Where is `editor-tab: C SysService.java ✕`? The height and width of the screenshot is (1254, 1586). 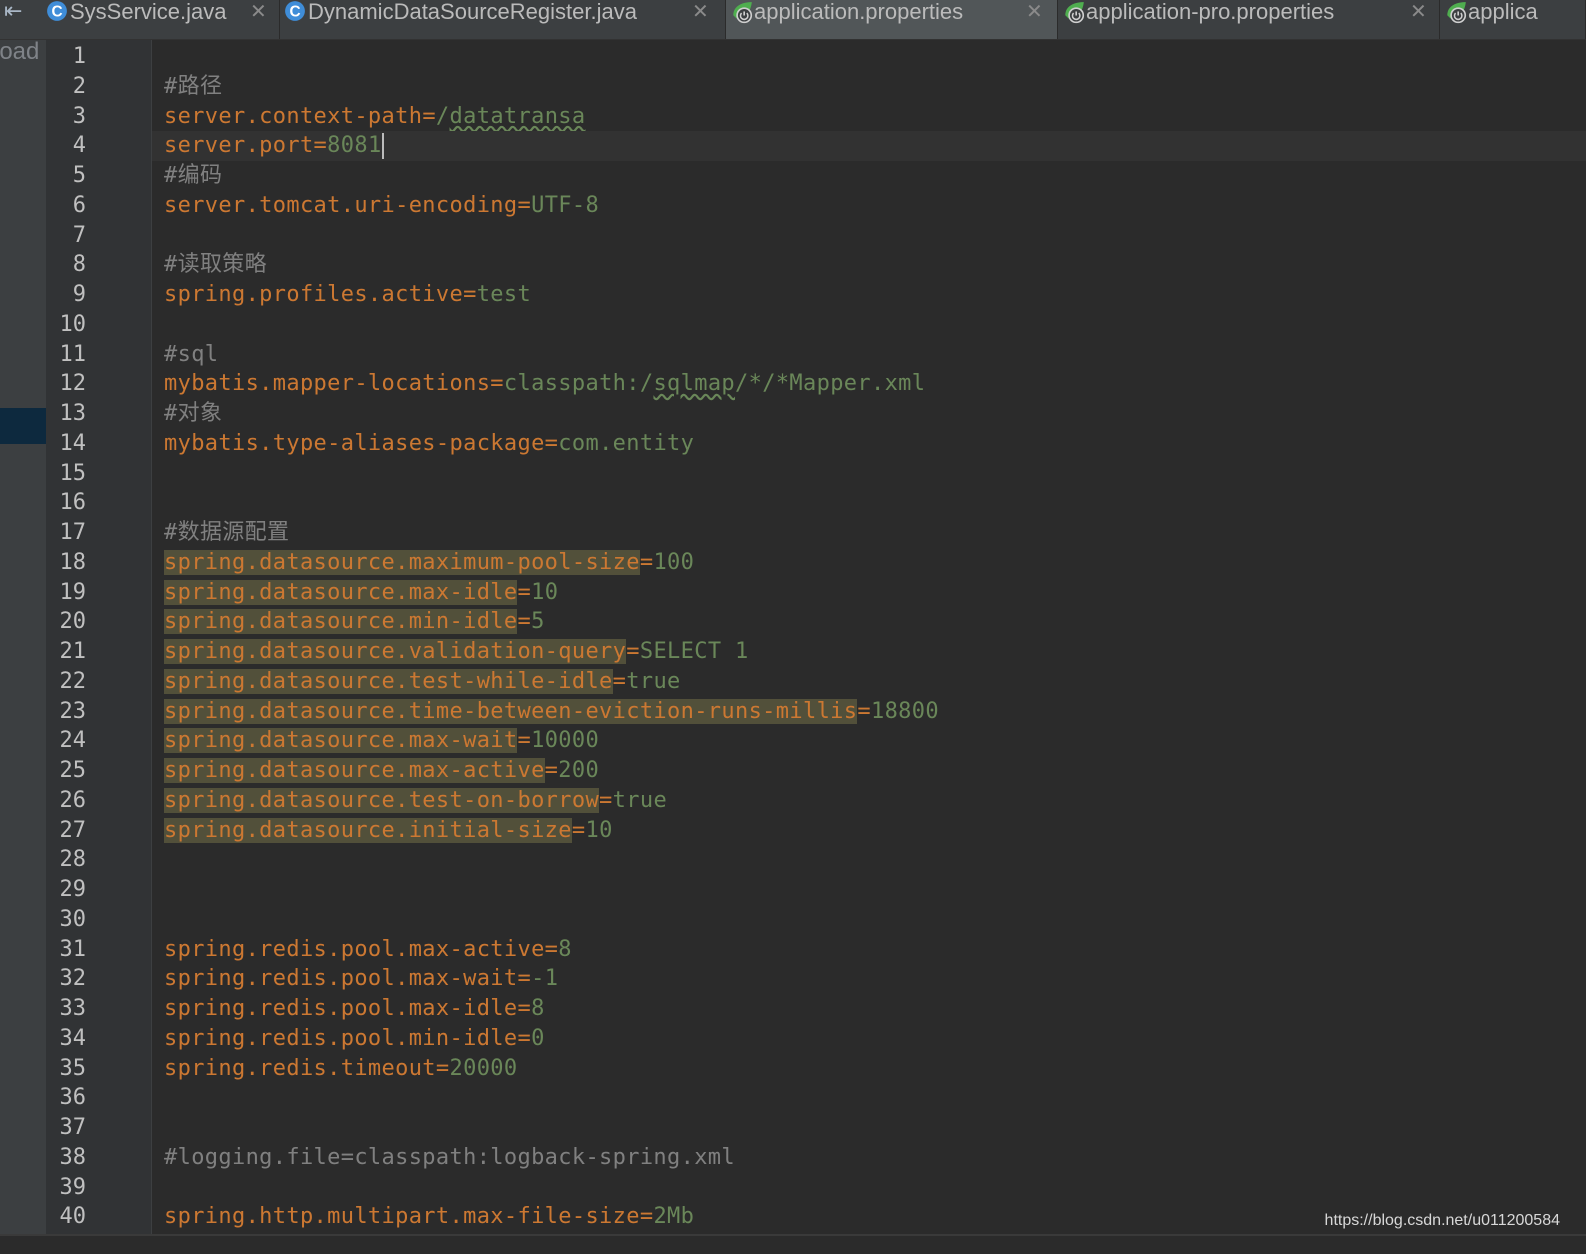
editor-tab: C SysService.java ✕ is located at coordinates (161, 19).